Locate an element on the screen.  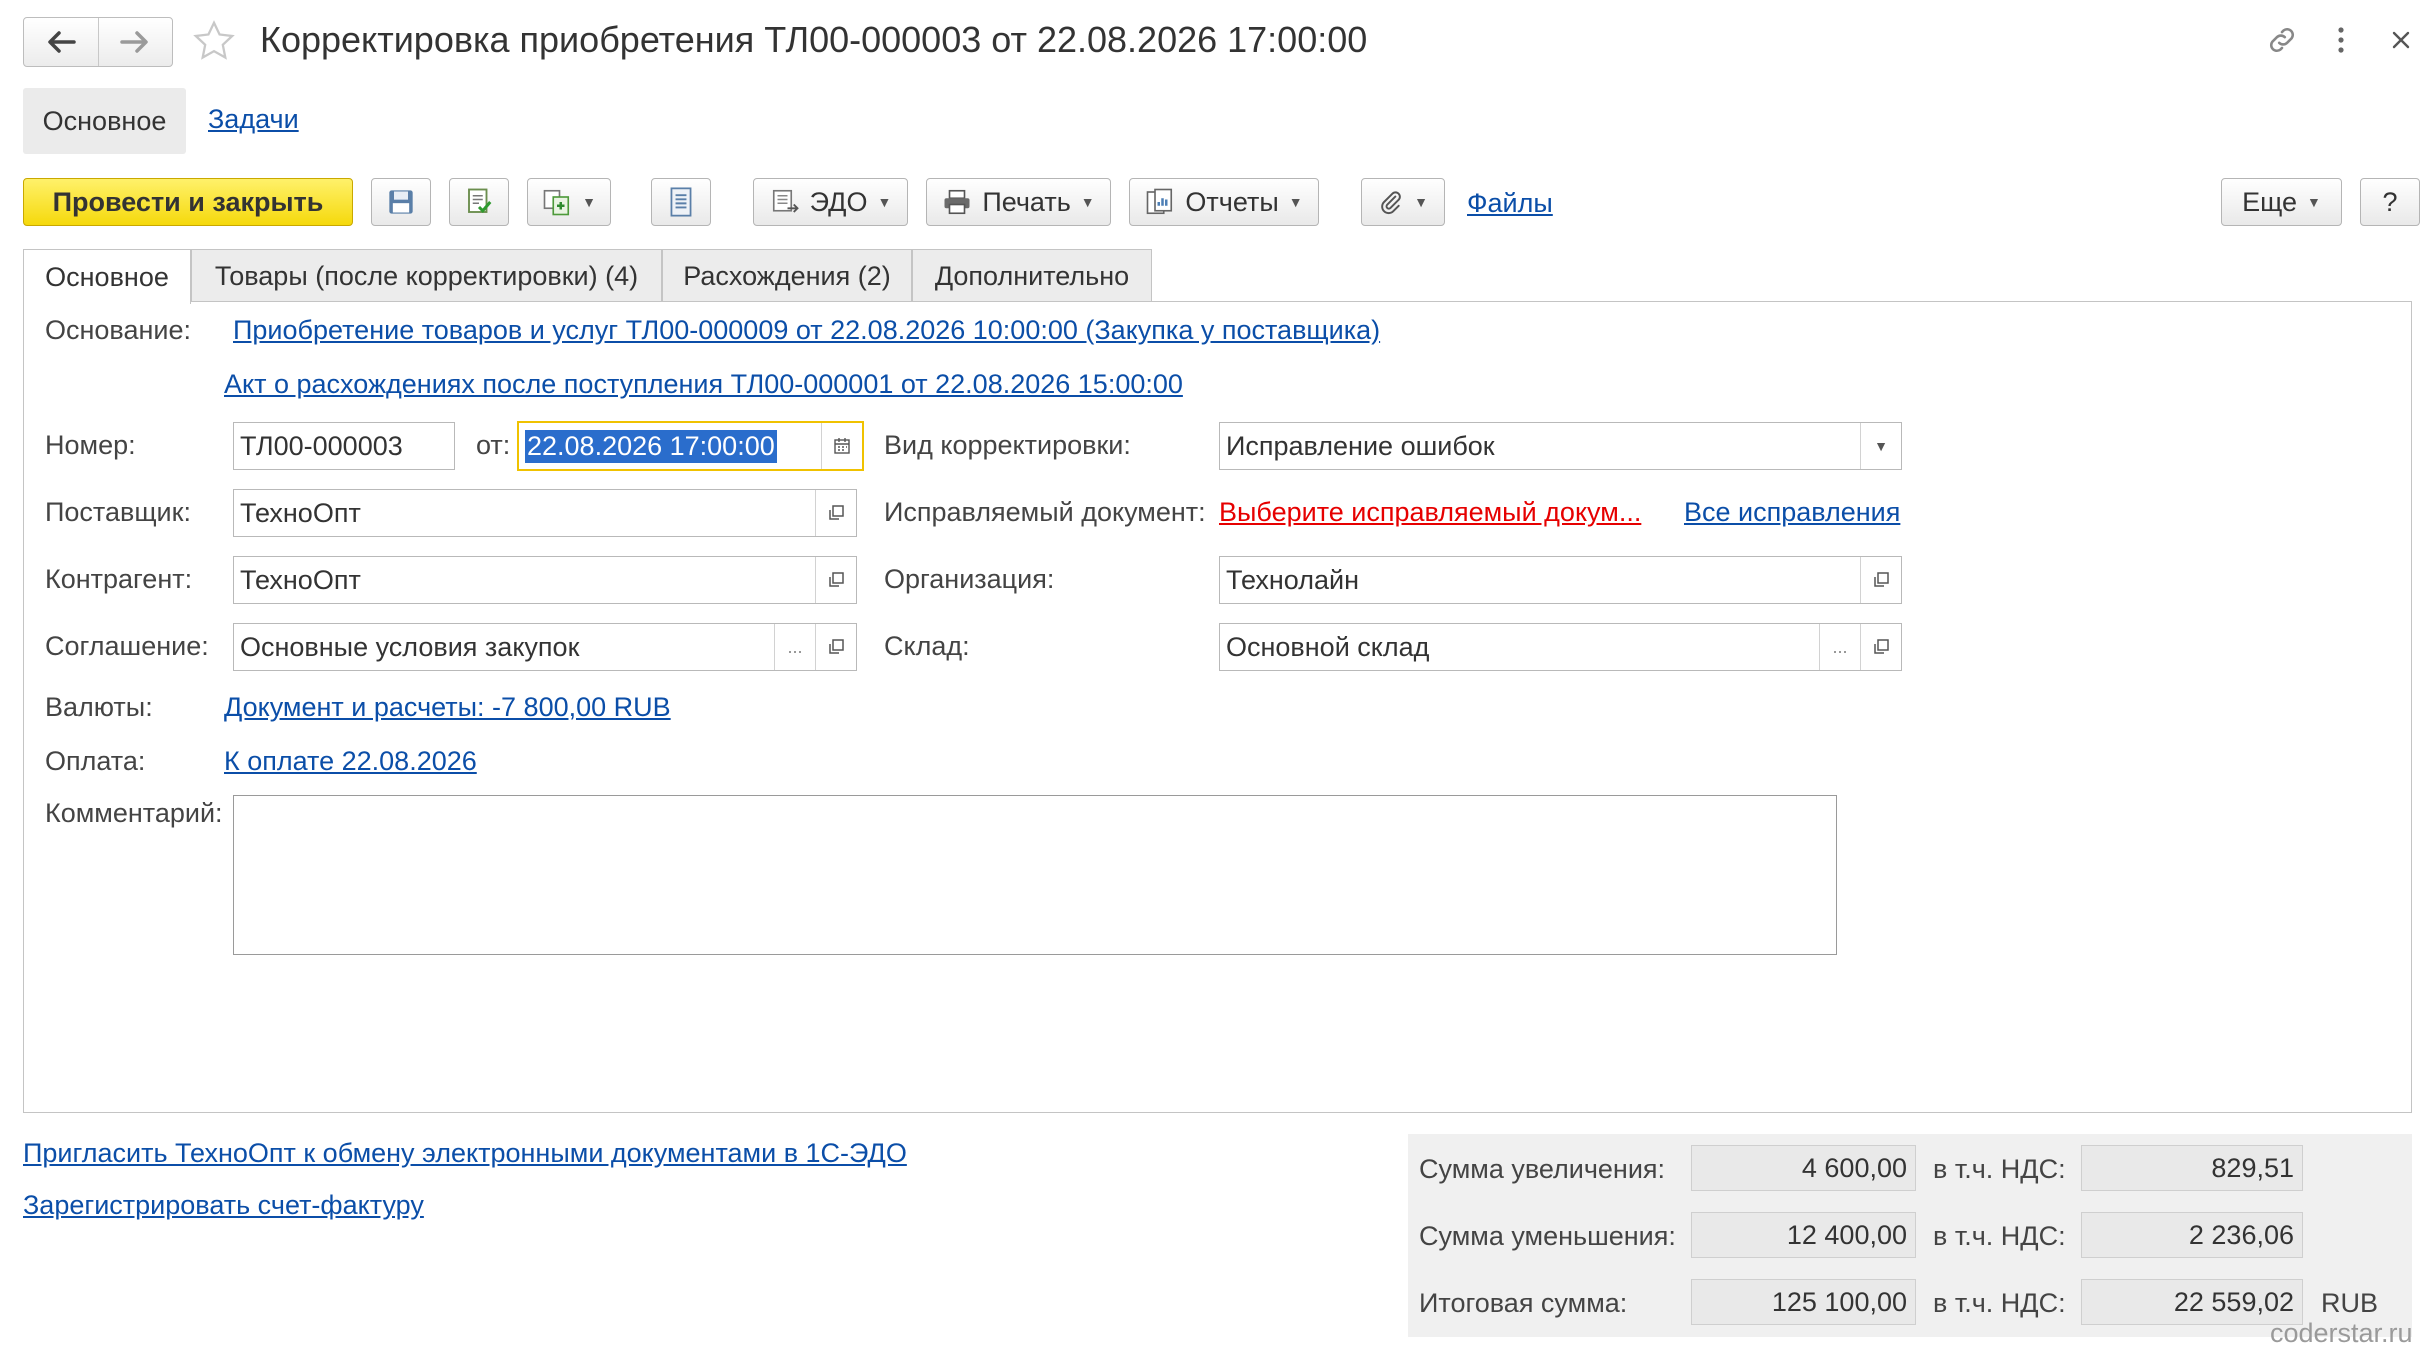
forward-button is located at coordinates (135, 42).